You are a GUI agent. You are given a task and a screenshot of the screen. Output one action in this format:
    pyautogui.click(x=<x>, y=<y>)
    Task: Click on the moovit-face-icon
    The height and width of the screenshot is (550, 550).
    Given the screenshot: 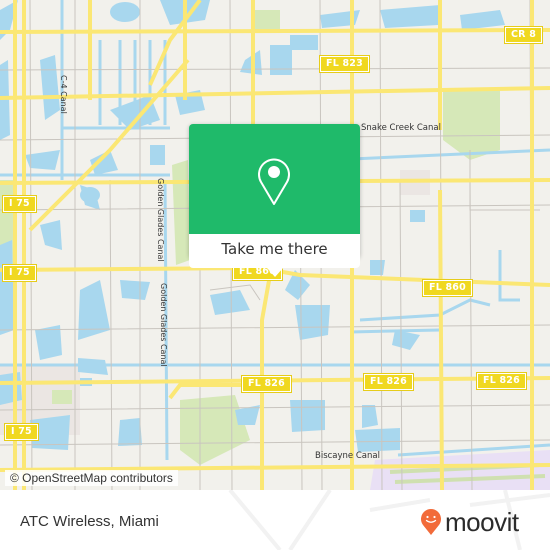 What is the action you would take?
    pyautogui.click(x=431, y=522)
    